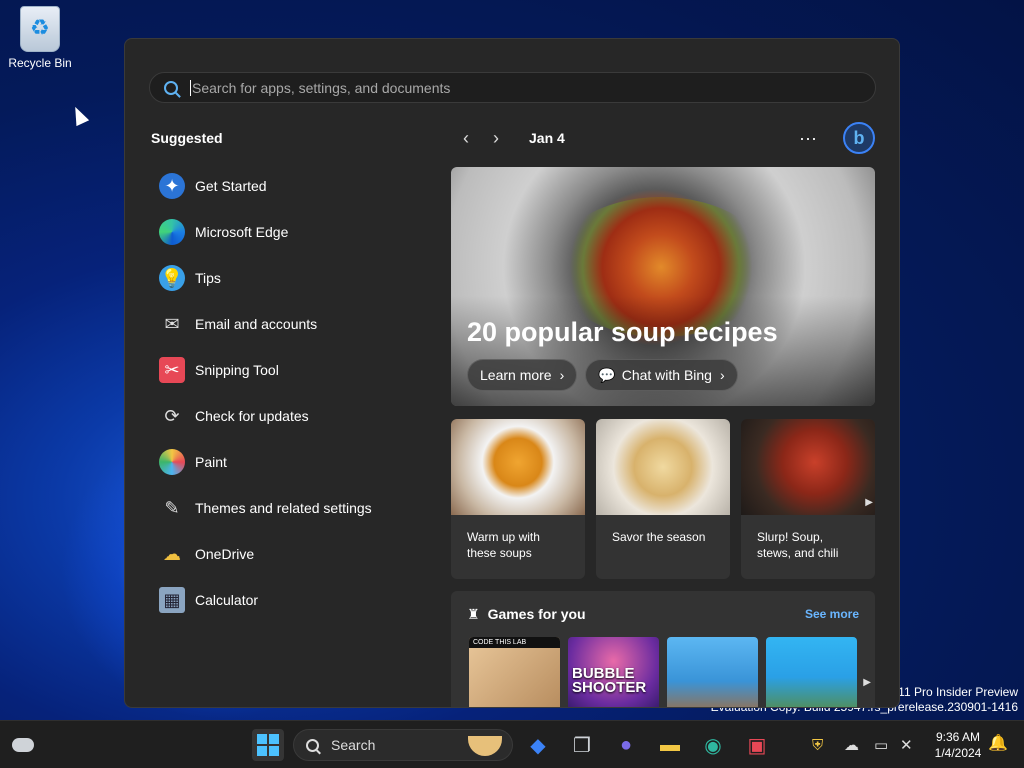  What do you see at coordinates (485, 746) in the screenshot?
I see `search-highlight-bowl-icon` at bounding box center [485, 746].